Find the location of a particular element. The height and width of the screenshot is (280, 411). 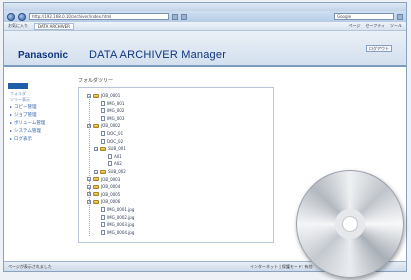

refresh-icon is located at coordinates (175, 16).